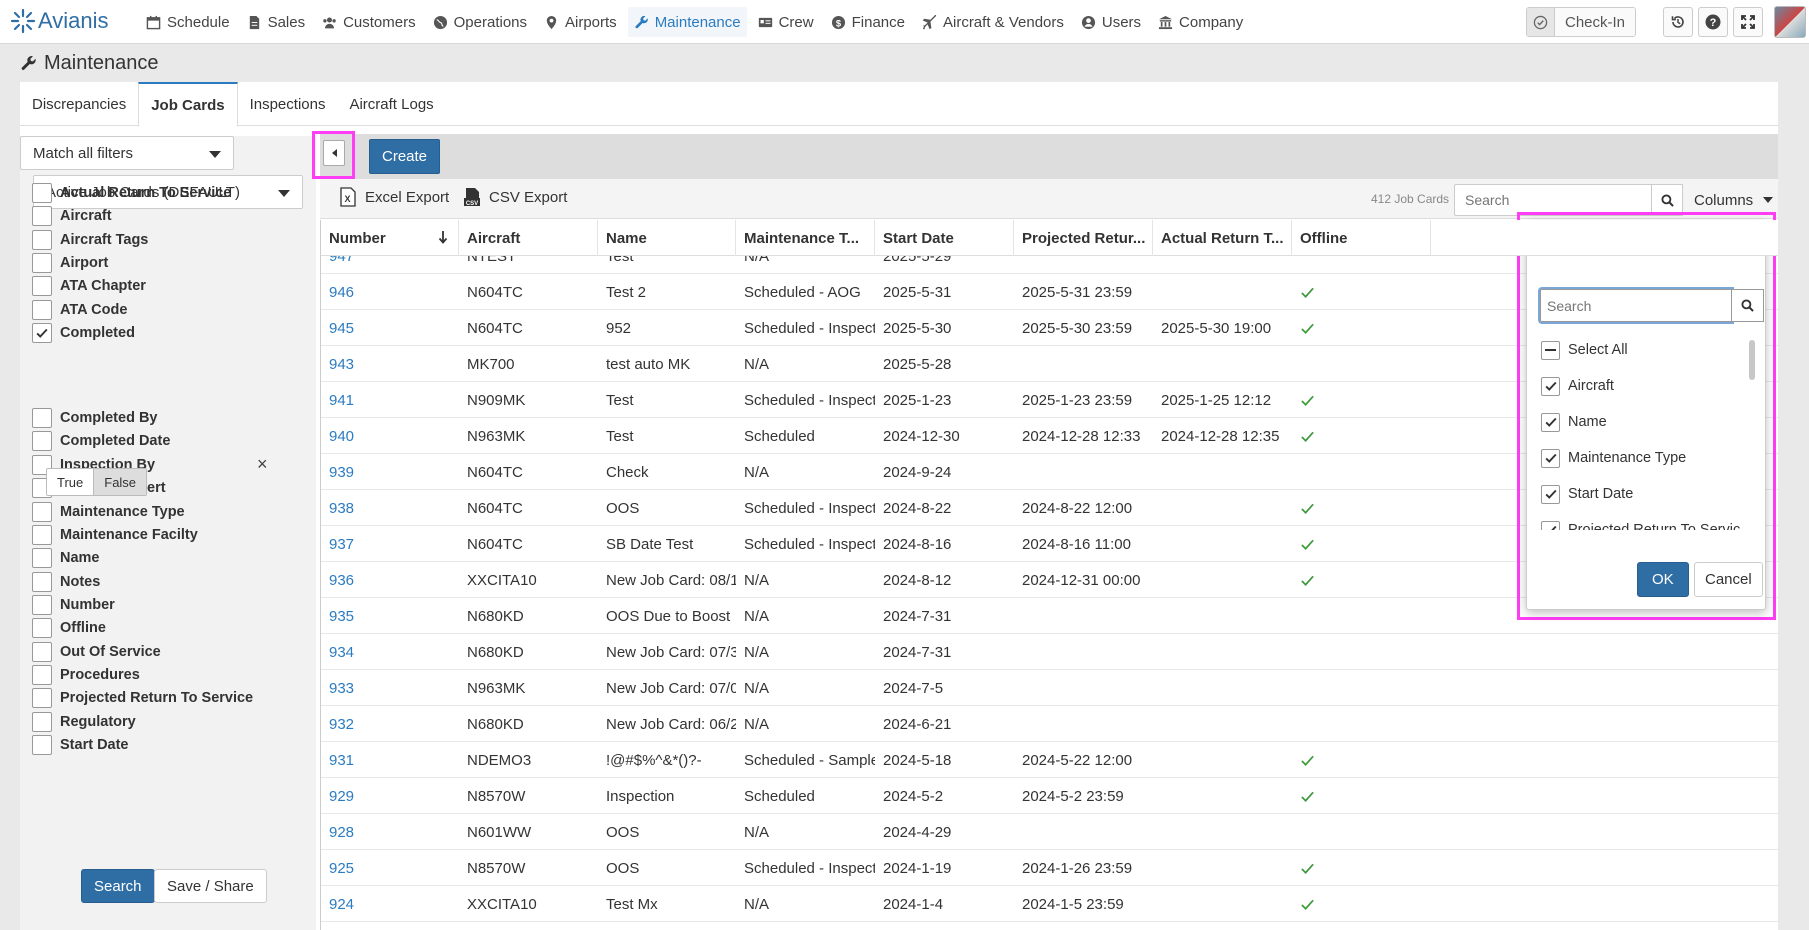  What do you see at coordinates (83, 333) in the screenshot?
I see `filter-field-completed: Completed` at bounding box center [83, 333].